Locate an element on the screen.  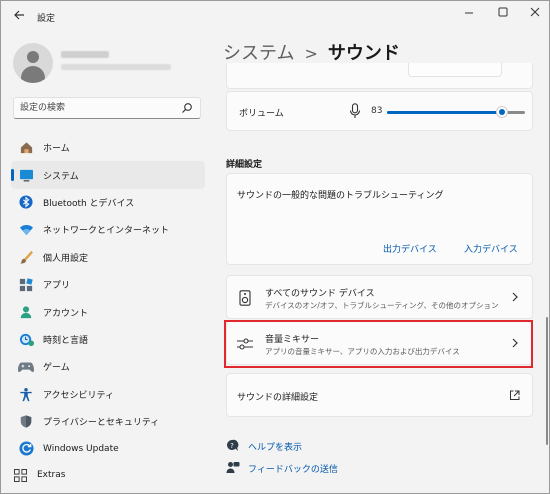
more-sound-settings-row: サウンドの詳細設定 is located at coordinates (379, 395).